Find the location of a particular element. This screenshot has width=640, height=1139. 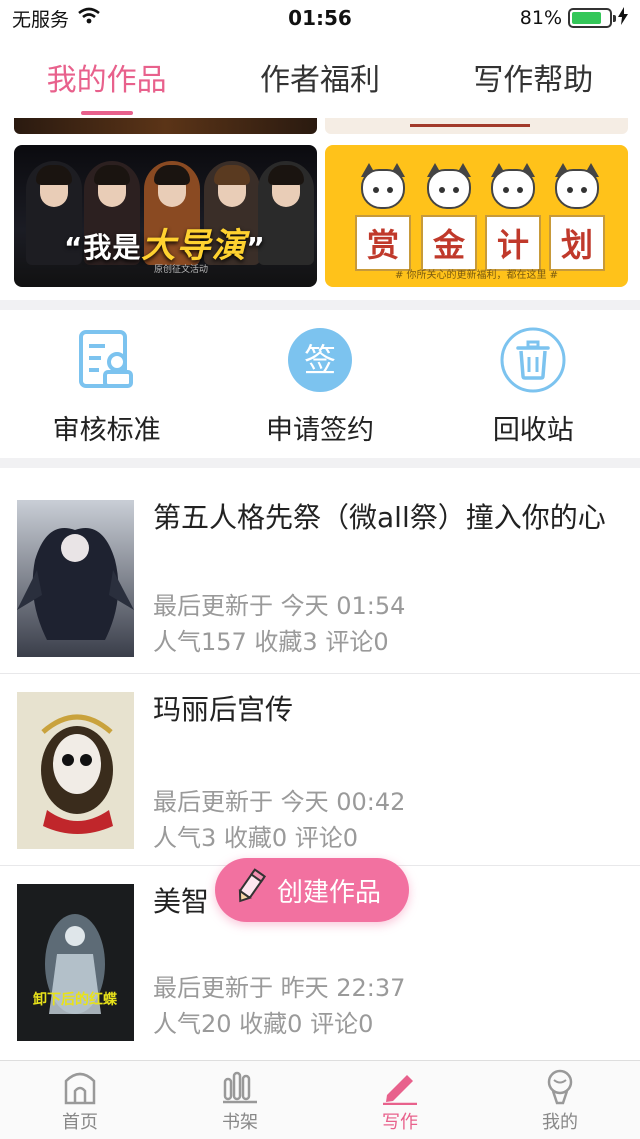

trash-icon is located at coordinates (533, 360).